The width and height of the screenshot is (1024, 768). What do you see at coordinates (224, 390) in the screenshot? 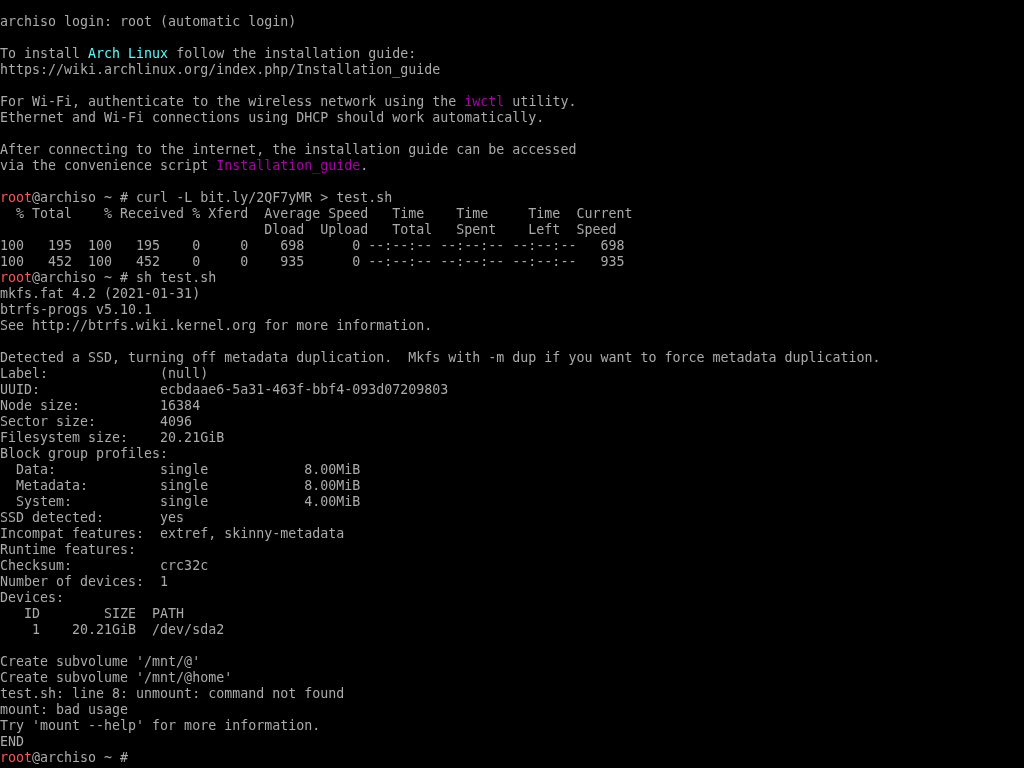
I see `terminal-line: UUID: ecbdaae6-5a31-463f-bbf4-093d07209803` at bounding box center [224, 390].